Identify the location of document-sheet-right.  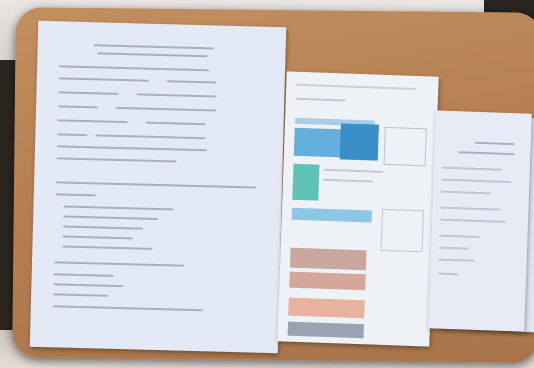
(480, 221).